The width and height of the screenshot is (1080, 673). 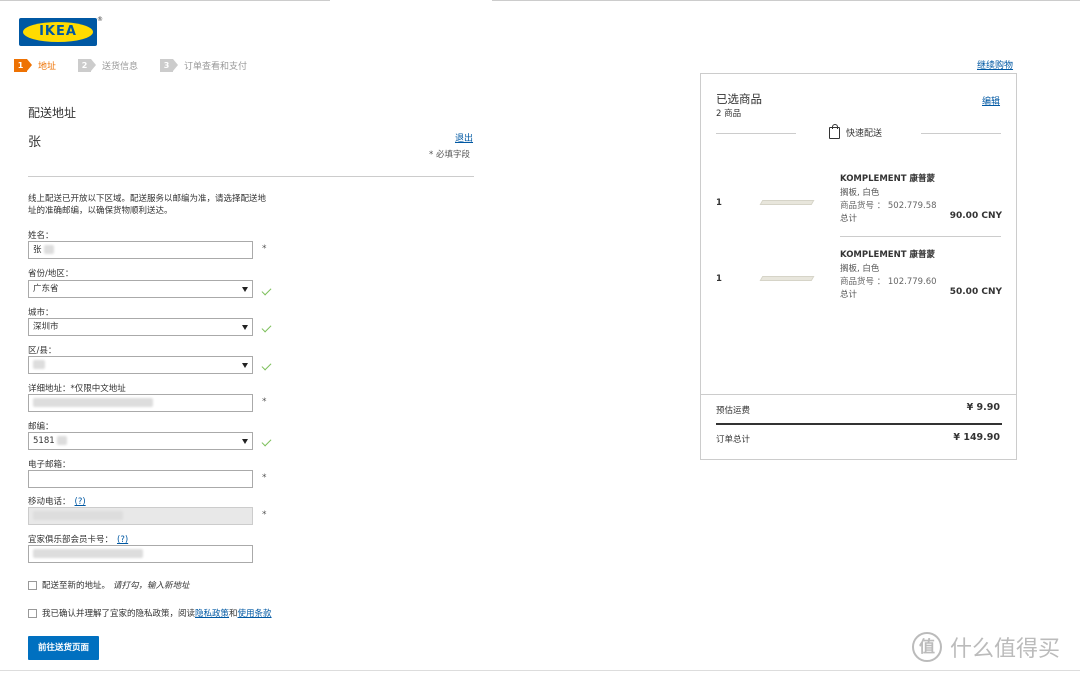 I want to click on cart-title: 已选商品, so click(x=739, y=99).